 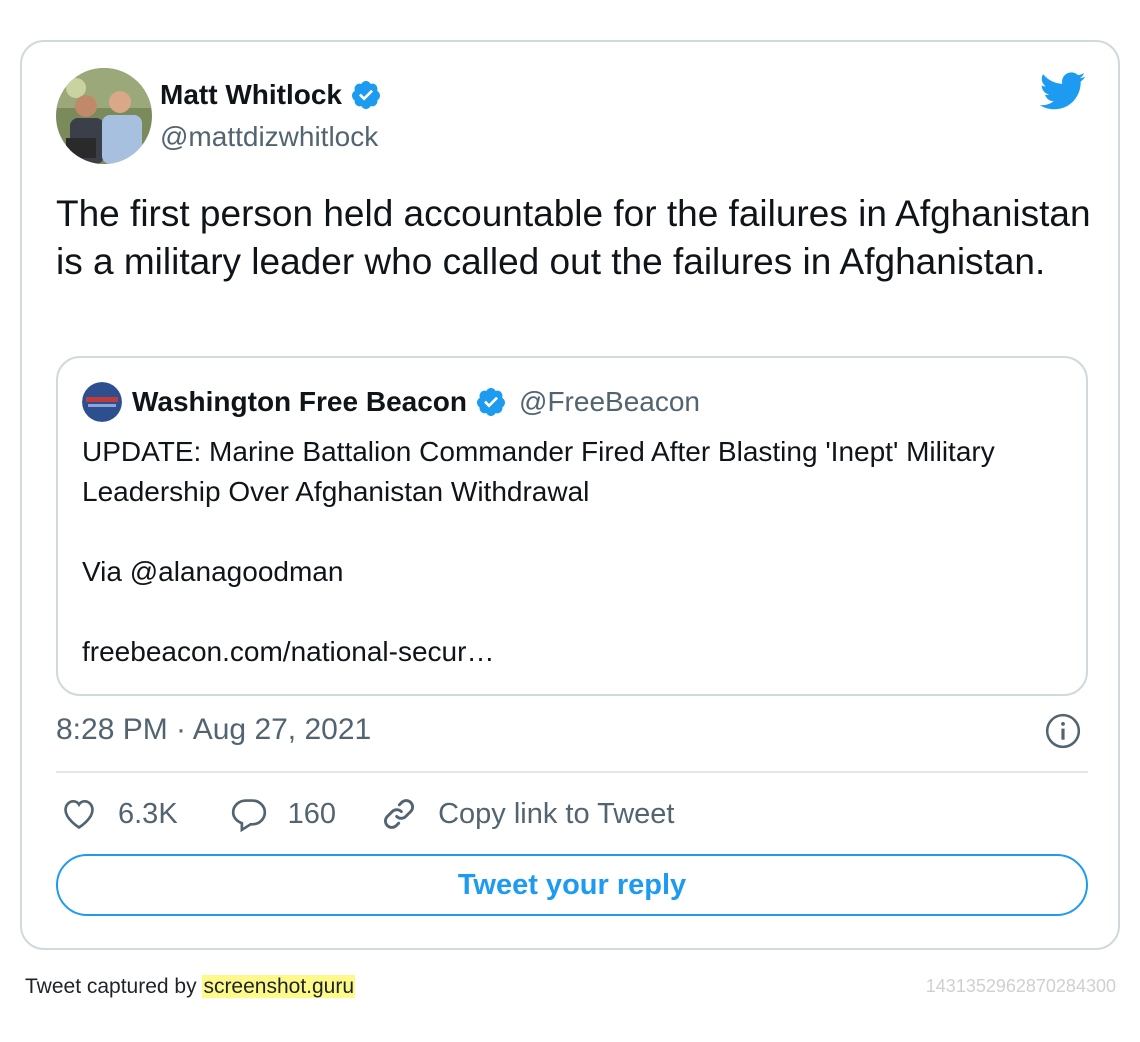 I want to click on footer-site-link: screenshot.guru, so click(x=279, y=986).